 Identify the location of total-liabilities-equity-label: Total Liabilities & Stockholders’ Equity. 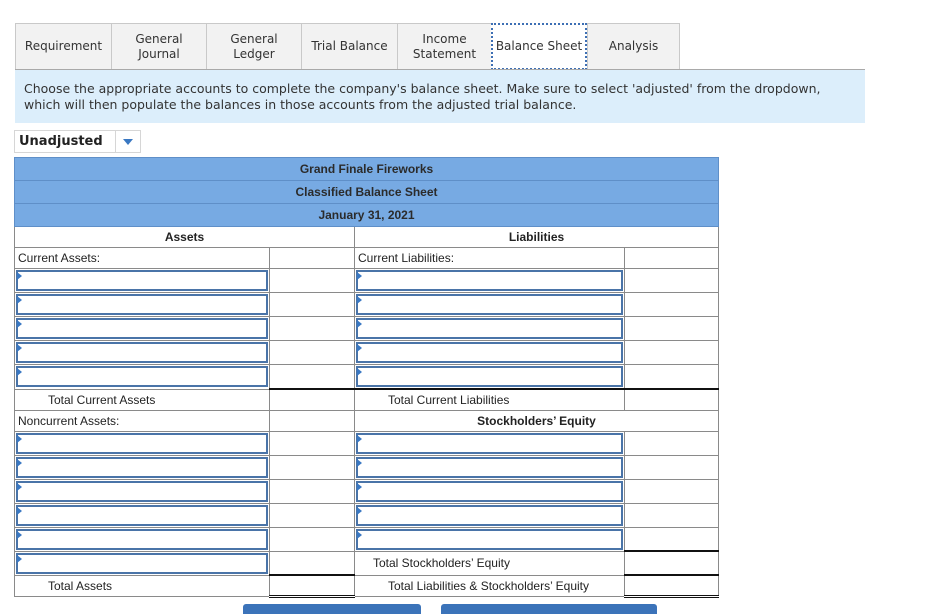
(489, 585).